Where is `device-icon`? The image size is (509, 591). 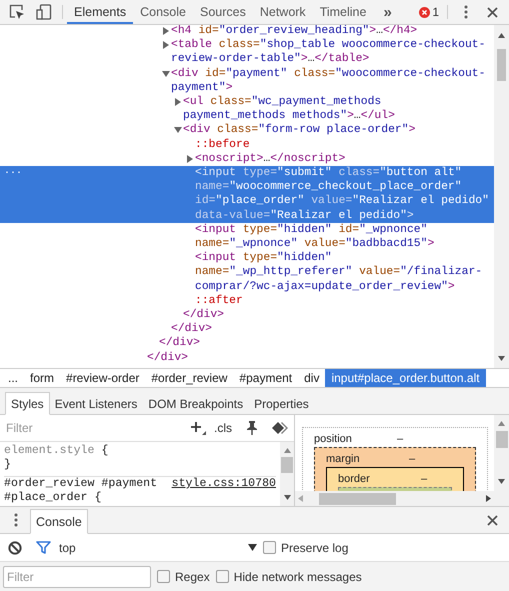
device-icon is located at coordinates (44, 12).